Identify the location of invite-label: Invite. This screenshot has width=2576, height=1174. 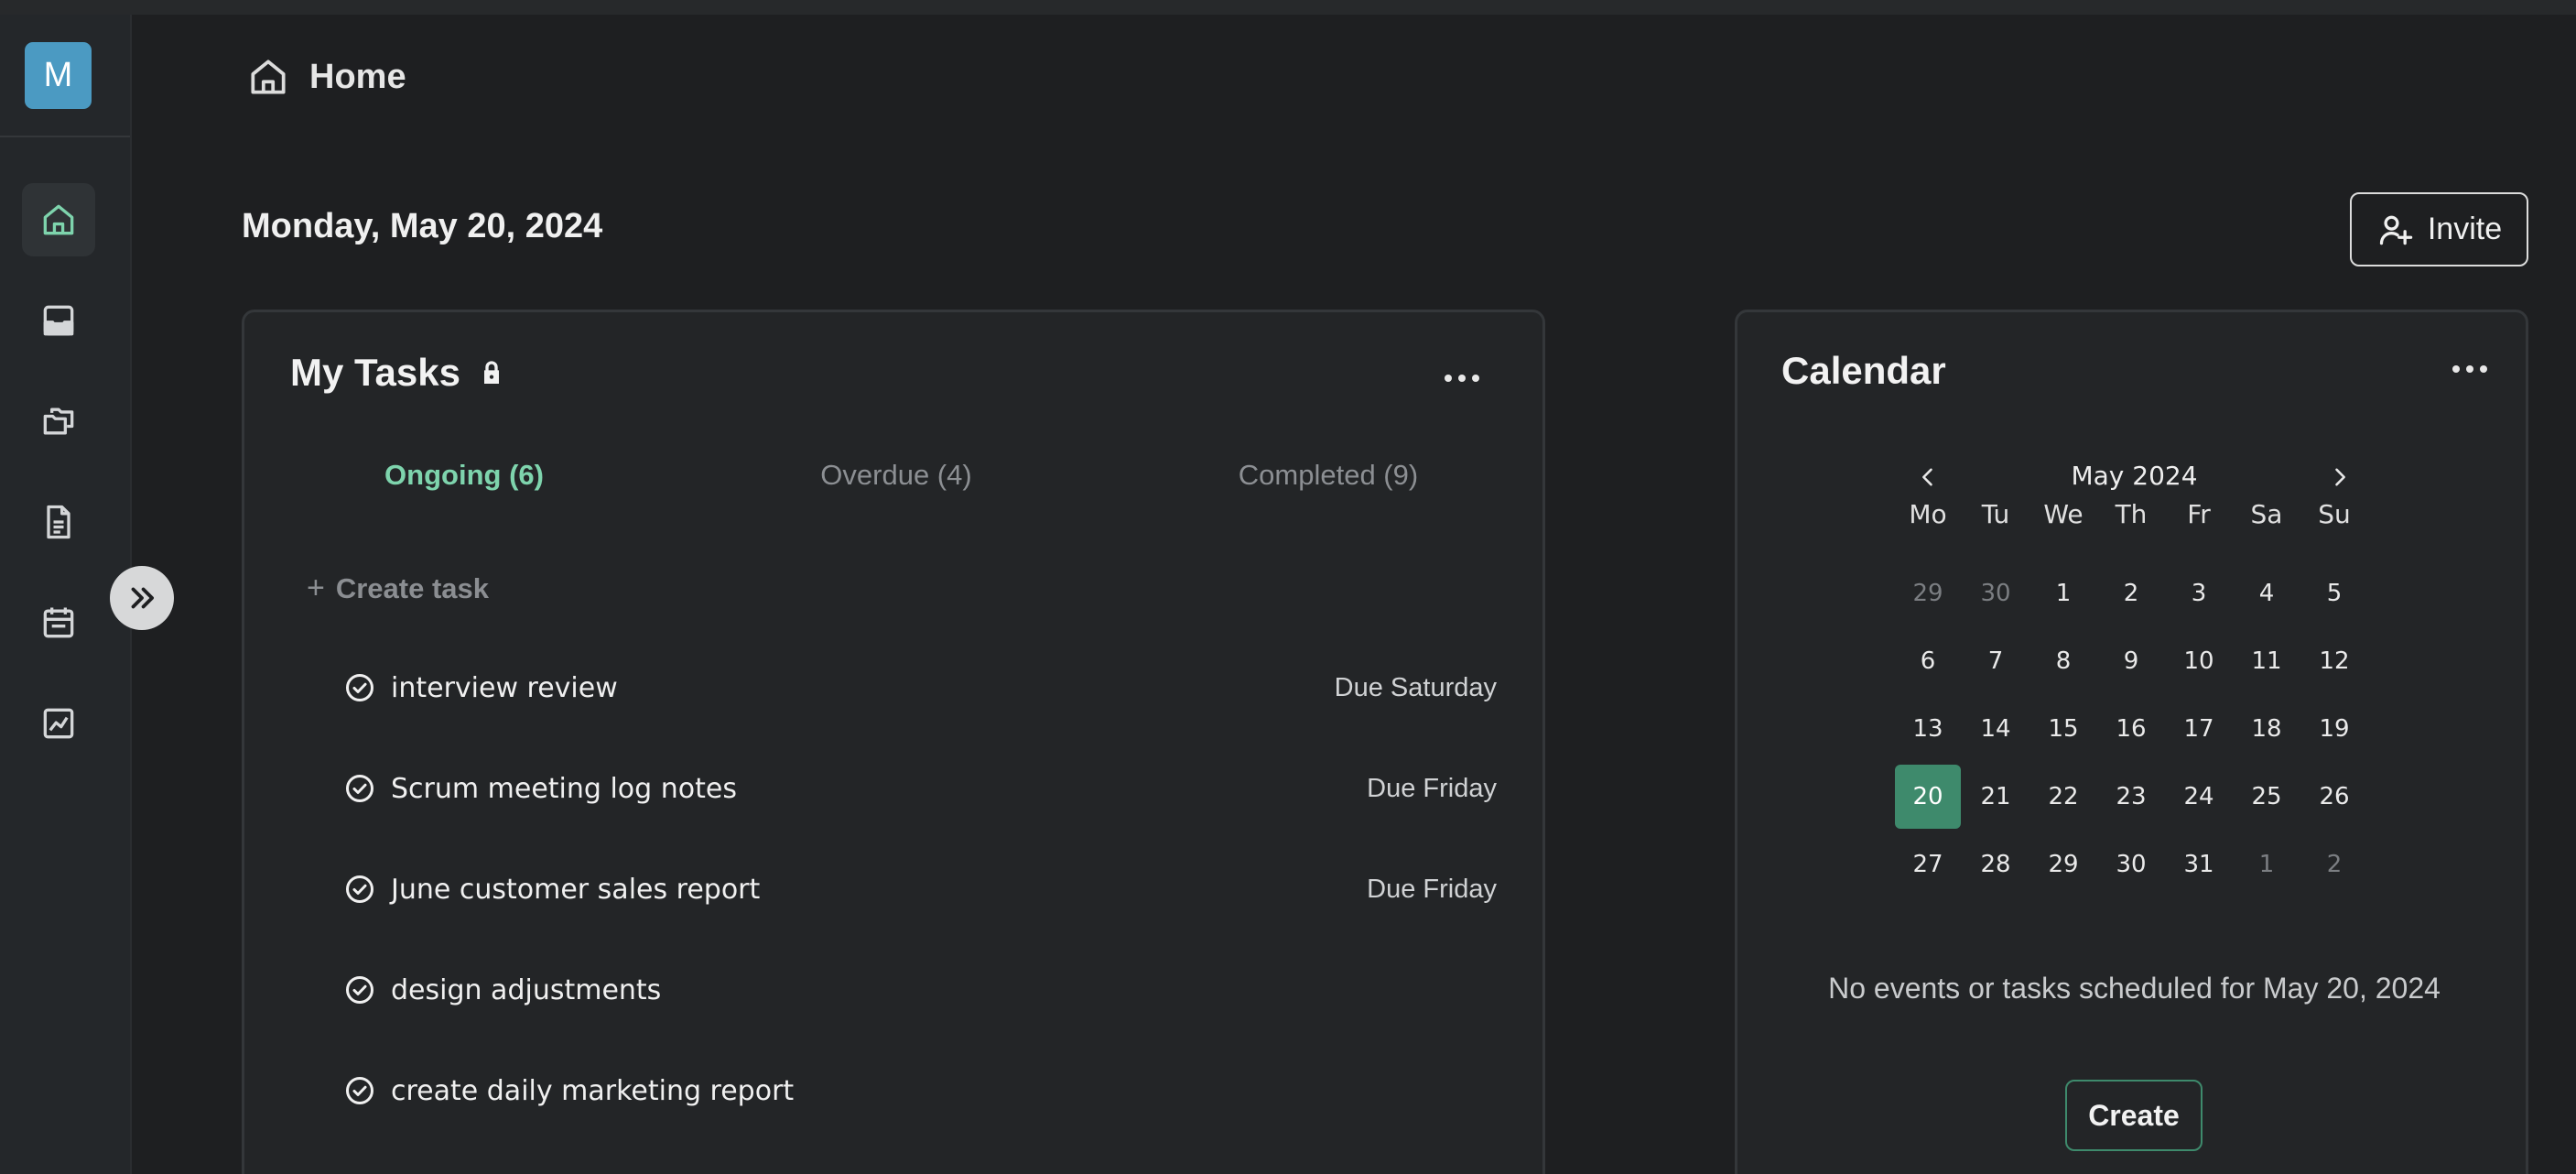
(2465, 229).